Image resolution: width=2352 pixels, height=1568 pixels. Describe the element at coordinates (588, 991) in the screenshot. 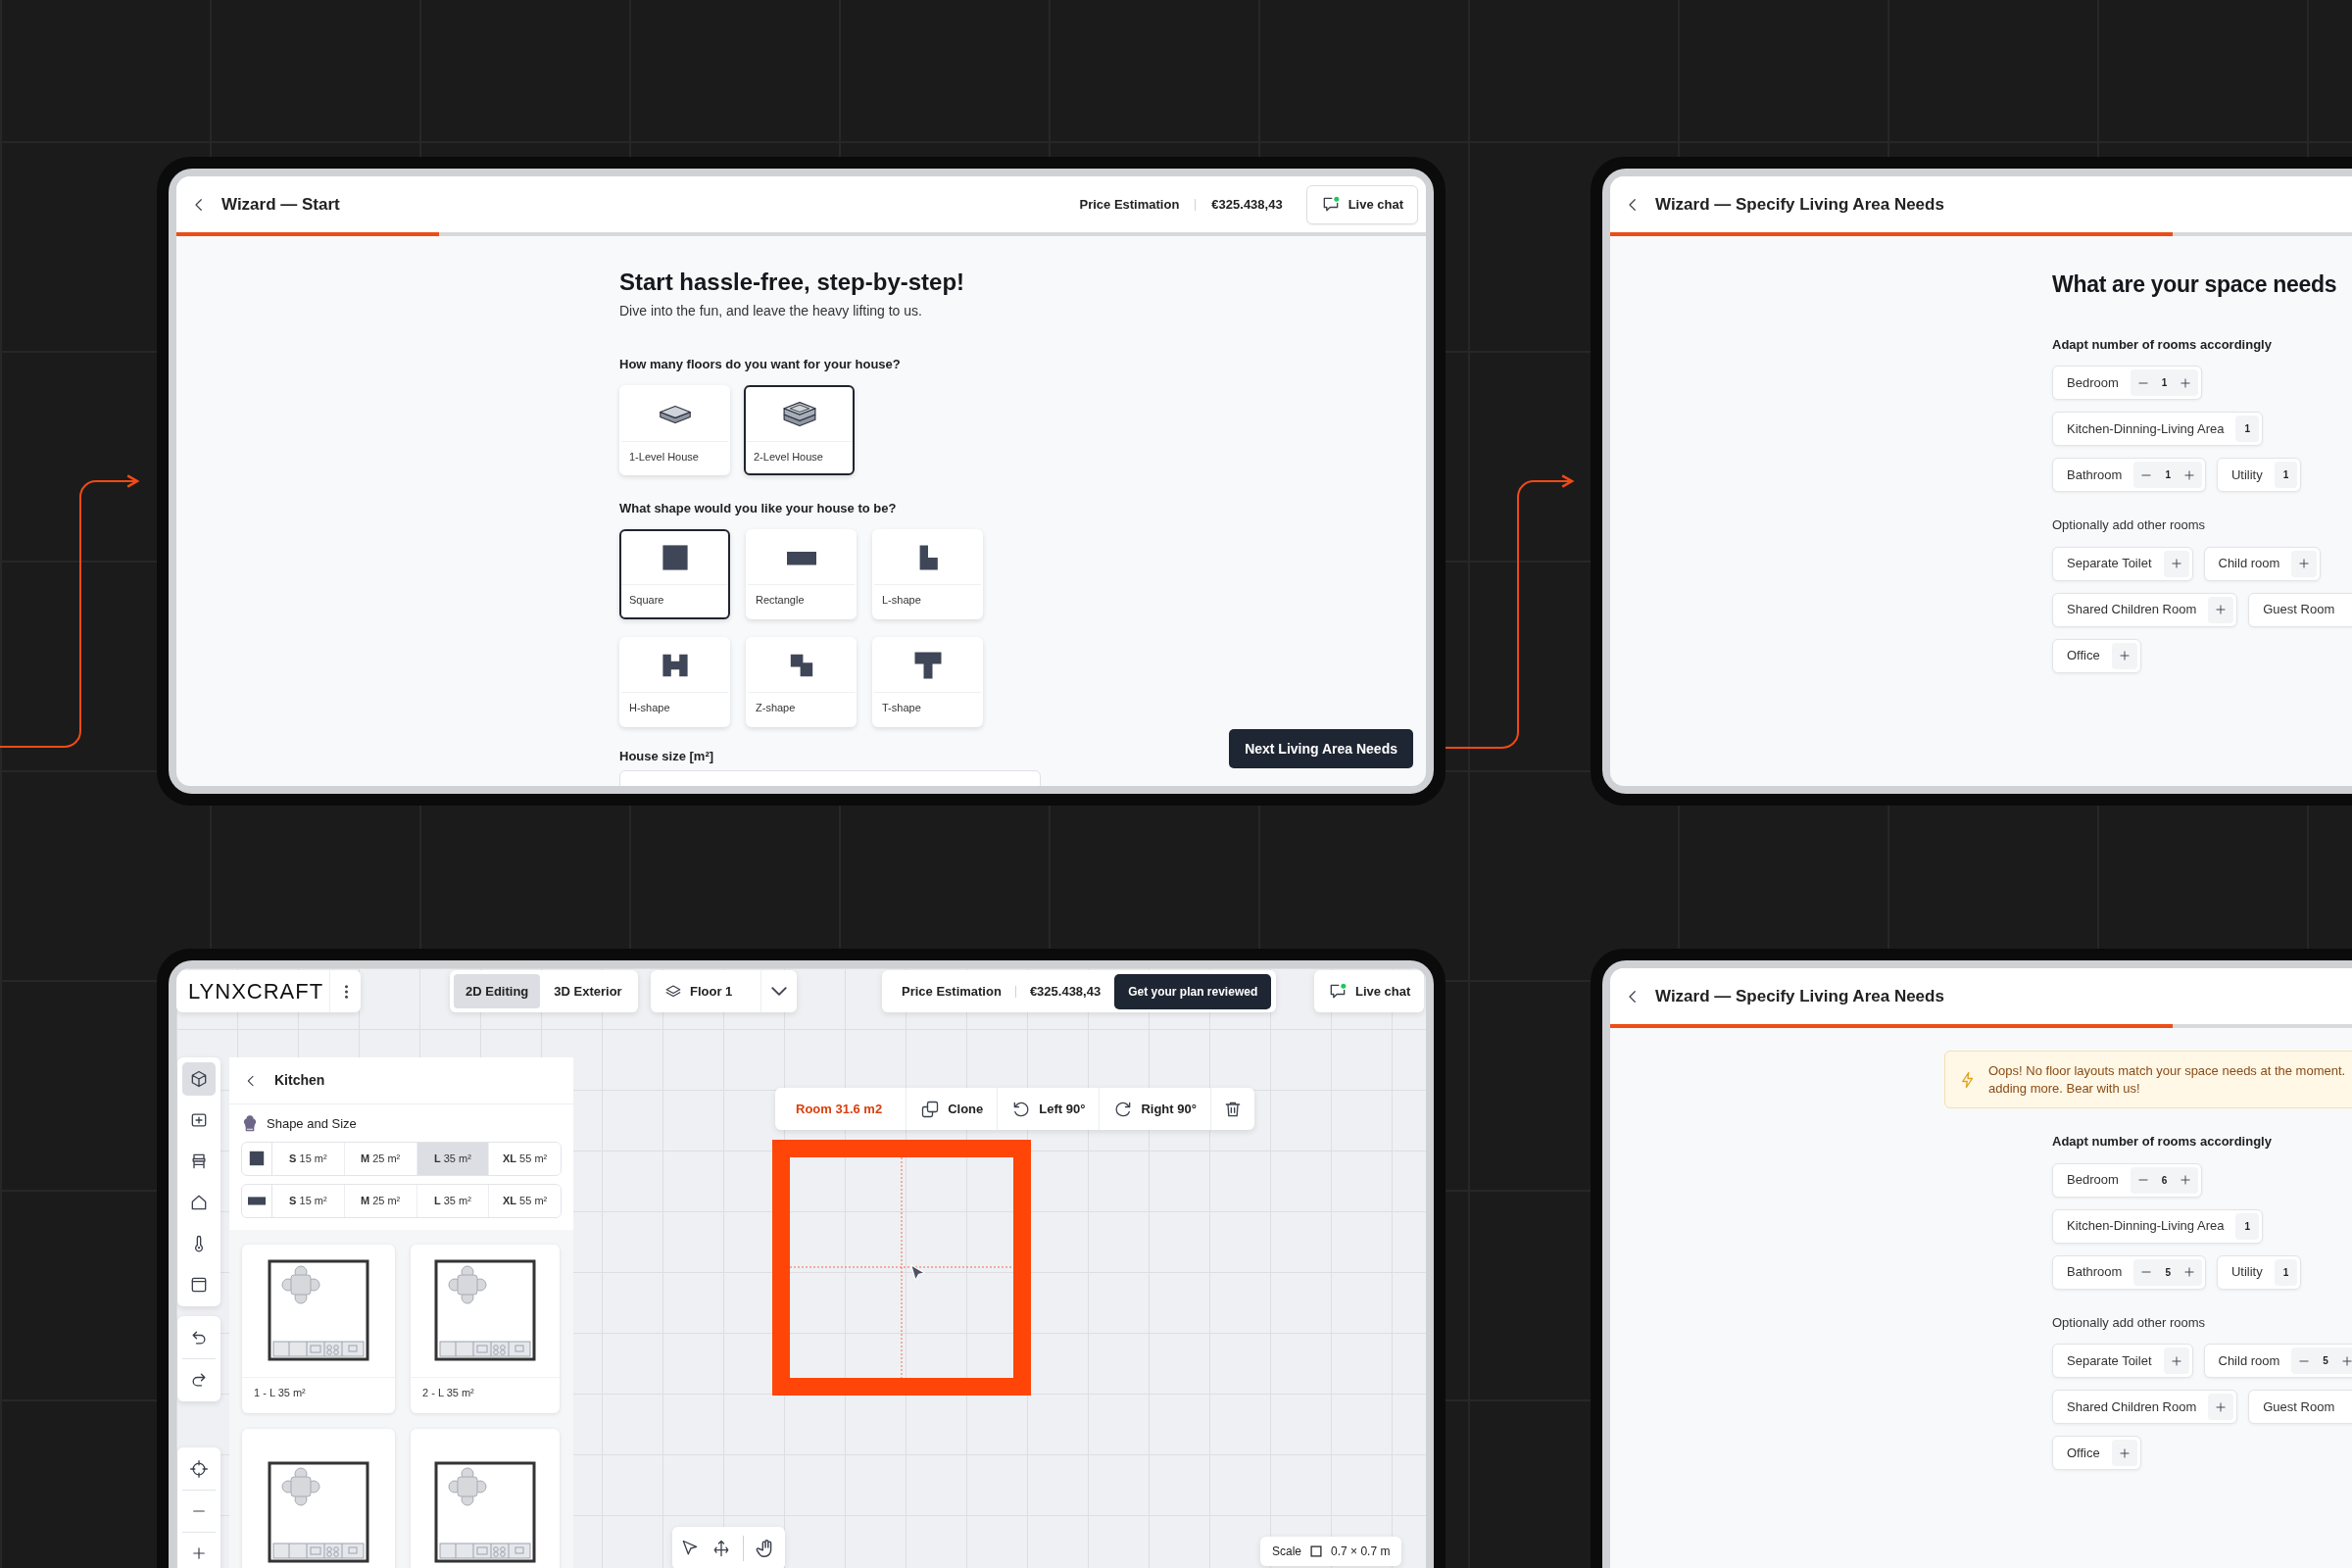

I see `mode-tab: 3D Exterior` at that location.